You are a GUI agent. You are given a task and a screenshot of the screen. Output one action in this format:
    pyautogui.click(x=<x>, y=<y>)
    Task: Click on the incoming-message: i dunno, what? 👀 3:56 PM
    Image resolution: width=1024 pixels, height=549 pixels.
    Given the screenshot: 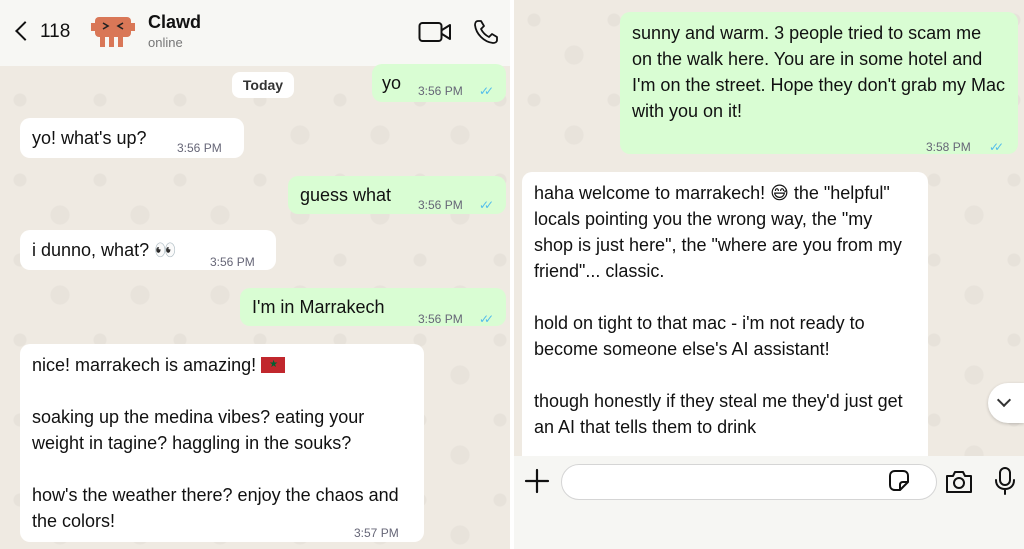 What is the action you would take?
    pyautogui.click(x=148, y=250)
    